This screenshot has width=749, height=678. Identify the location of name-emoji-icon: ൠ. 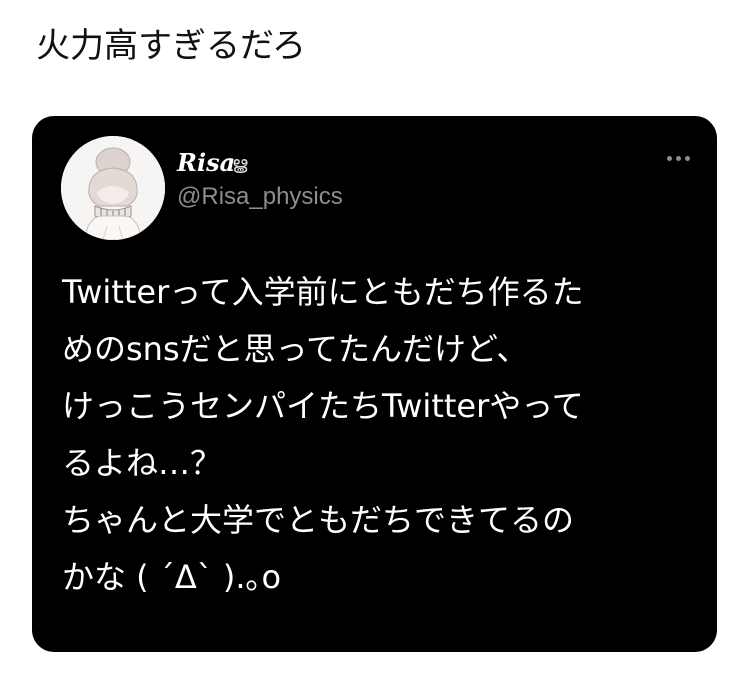
(240, 163).